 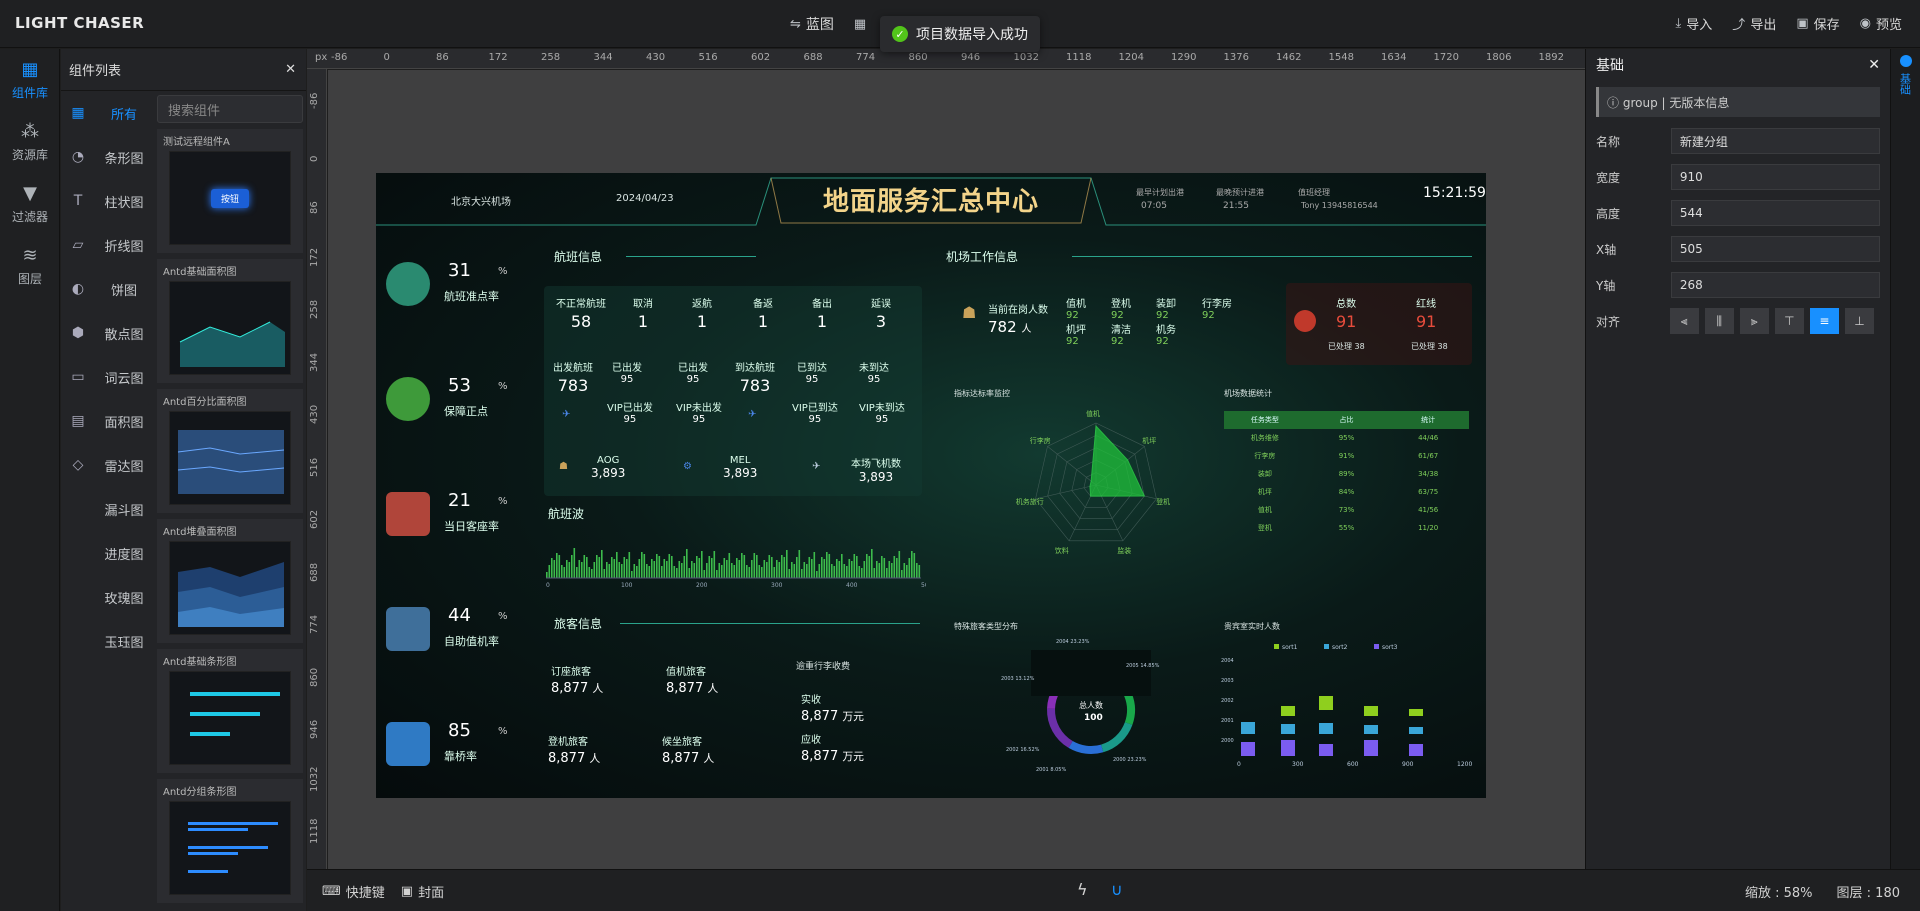 I want to click on nav-filters: ▼ 过滤器, so click(x=30, y=204).